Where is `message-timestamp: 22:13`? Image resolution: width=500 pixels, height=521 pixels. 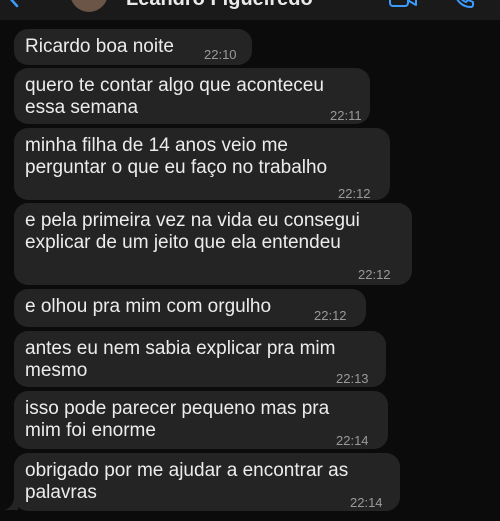
message-timestamp: 22:13 is located at coordinates (352, 378).